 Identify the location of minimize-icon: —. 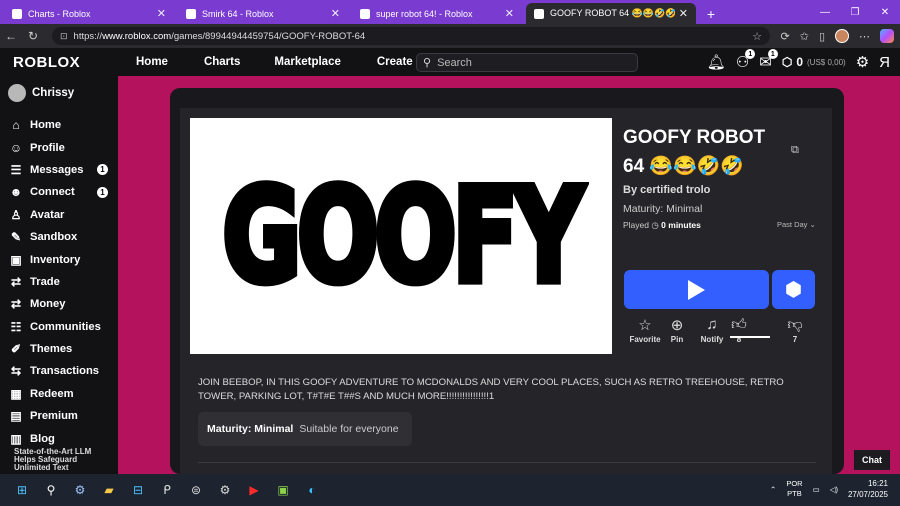
(825, 12).